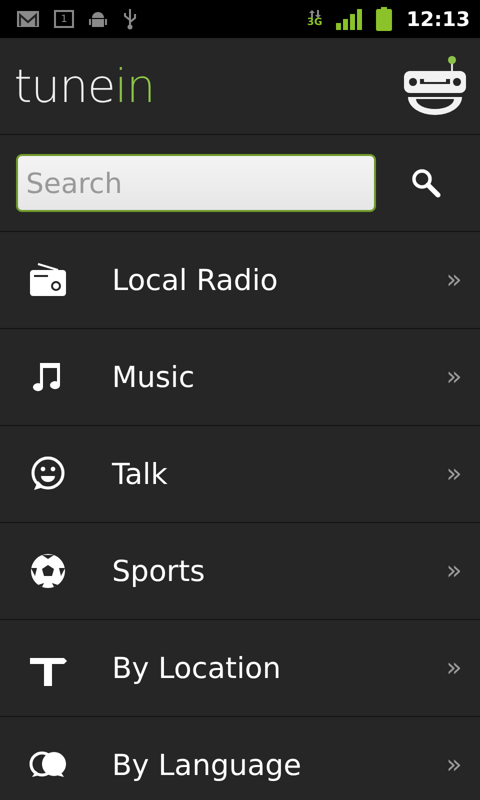 The height and width of the screenshot is (800, 480). What do you see at coordinates (240, 668) in the screenshot?
I see `menu-item: By Location »` at bounding box center [240, 668].